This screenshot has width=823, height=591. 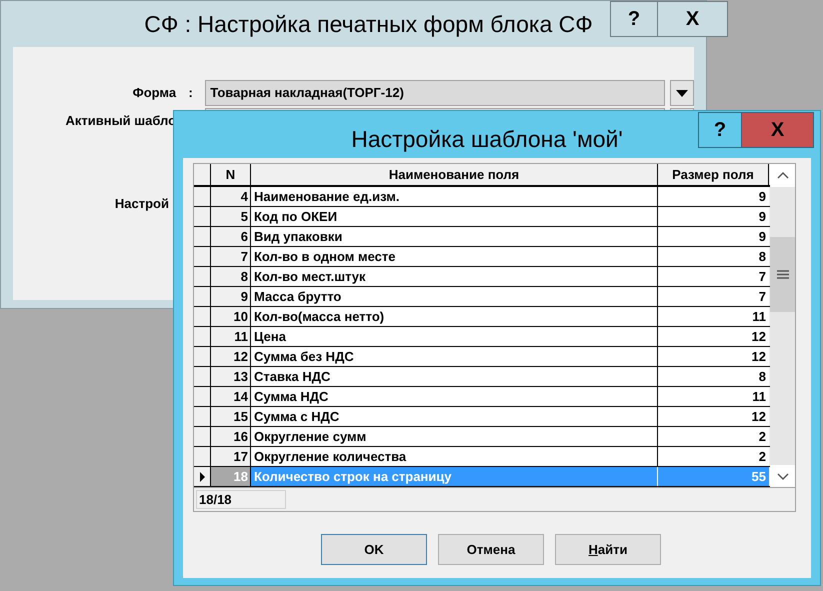 I want to click on table-row: 7 Кол-во в одном месте 8, so click(x=482, y=257).